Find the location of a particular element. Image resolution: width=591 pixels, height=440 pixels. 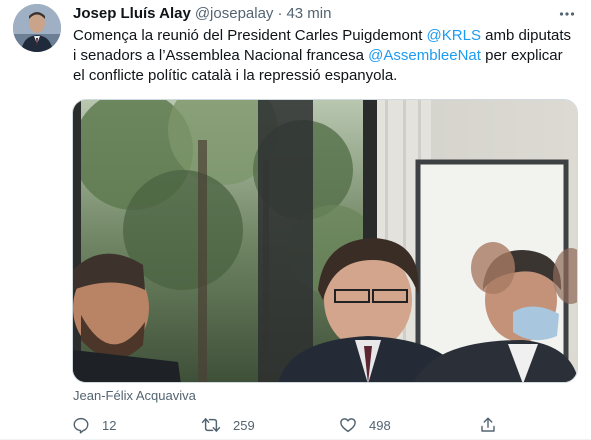

retweet-button: 259 is located at coordinates (228, 425).